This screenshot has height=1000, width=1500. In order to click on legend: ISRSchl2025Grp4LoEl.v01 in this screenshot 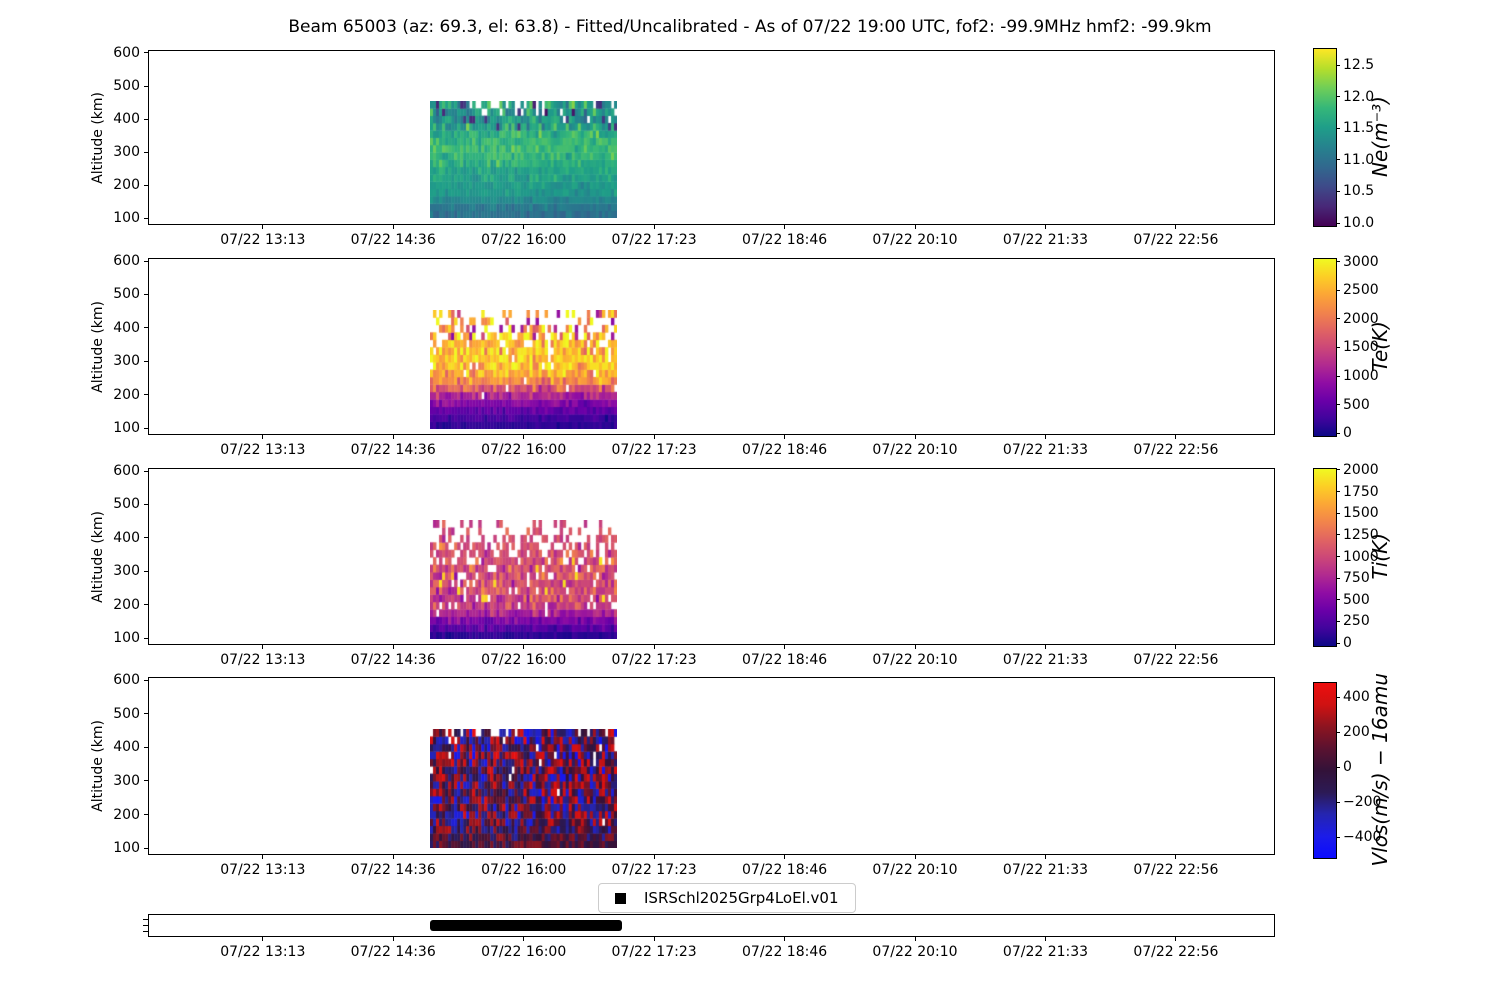, I will do `click(727, 898)`.